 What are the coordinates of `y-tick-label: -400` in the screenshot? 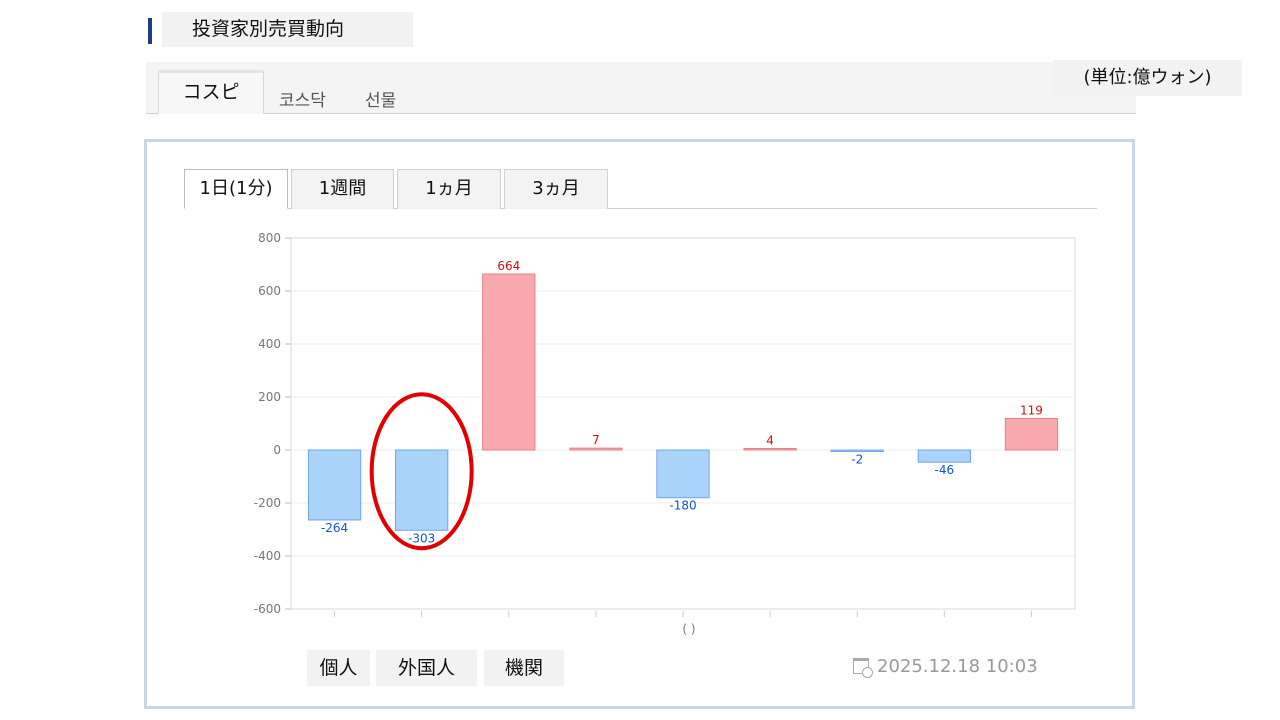 It's located at (267, 556).